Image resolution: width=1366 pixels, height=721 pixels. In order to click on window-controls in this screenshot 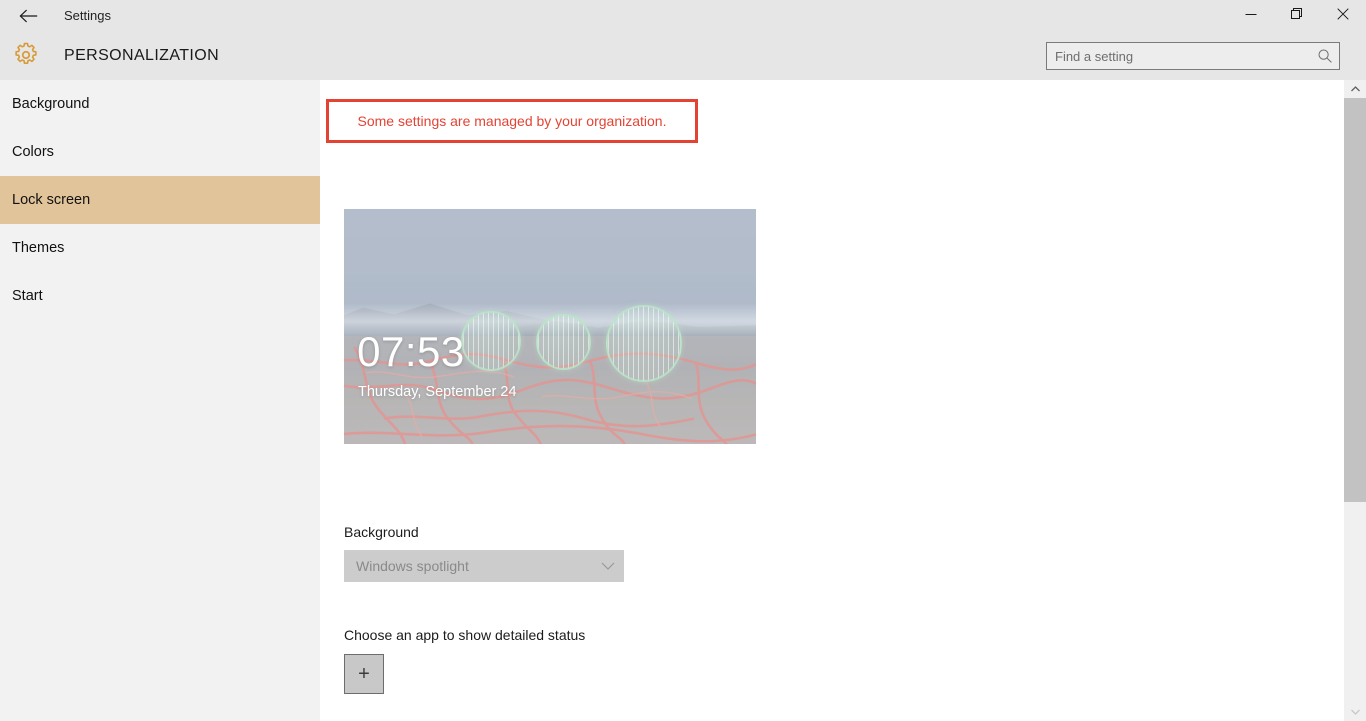, I will do `click(1297, 16)`.